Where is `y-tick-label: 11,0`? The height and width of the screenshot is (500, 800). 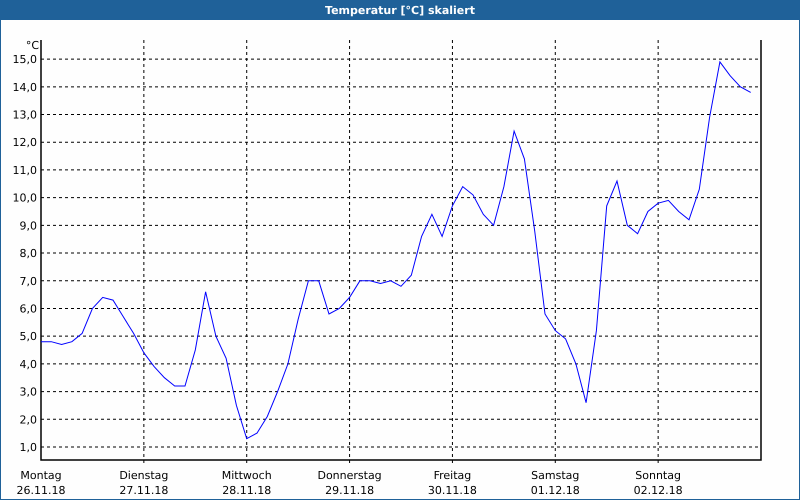 y-tick-label: 11,0 is located at coordinates (24, 170).